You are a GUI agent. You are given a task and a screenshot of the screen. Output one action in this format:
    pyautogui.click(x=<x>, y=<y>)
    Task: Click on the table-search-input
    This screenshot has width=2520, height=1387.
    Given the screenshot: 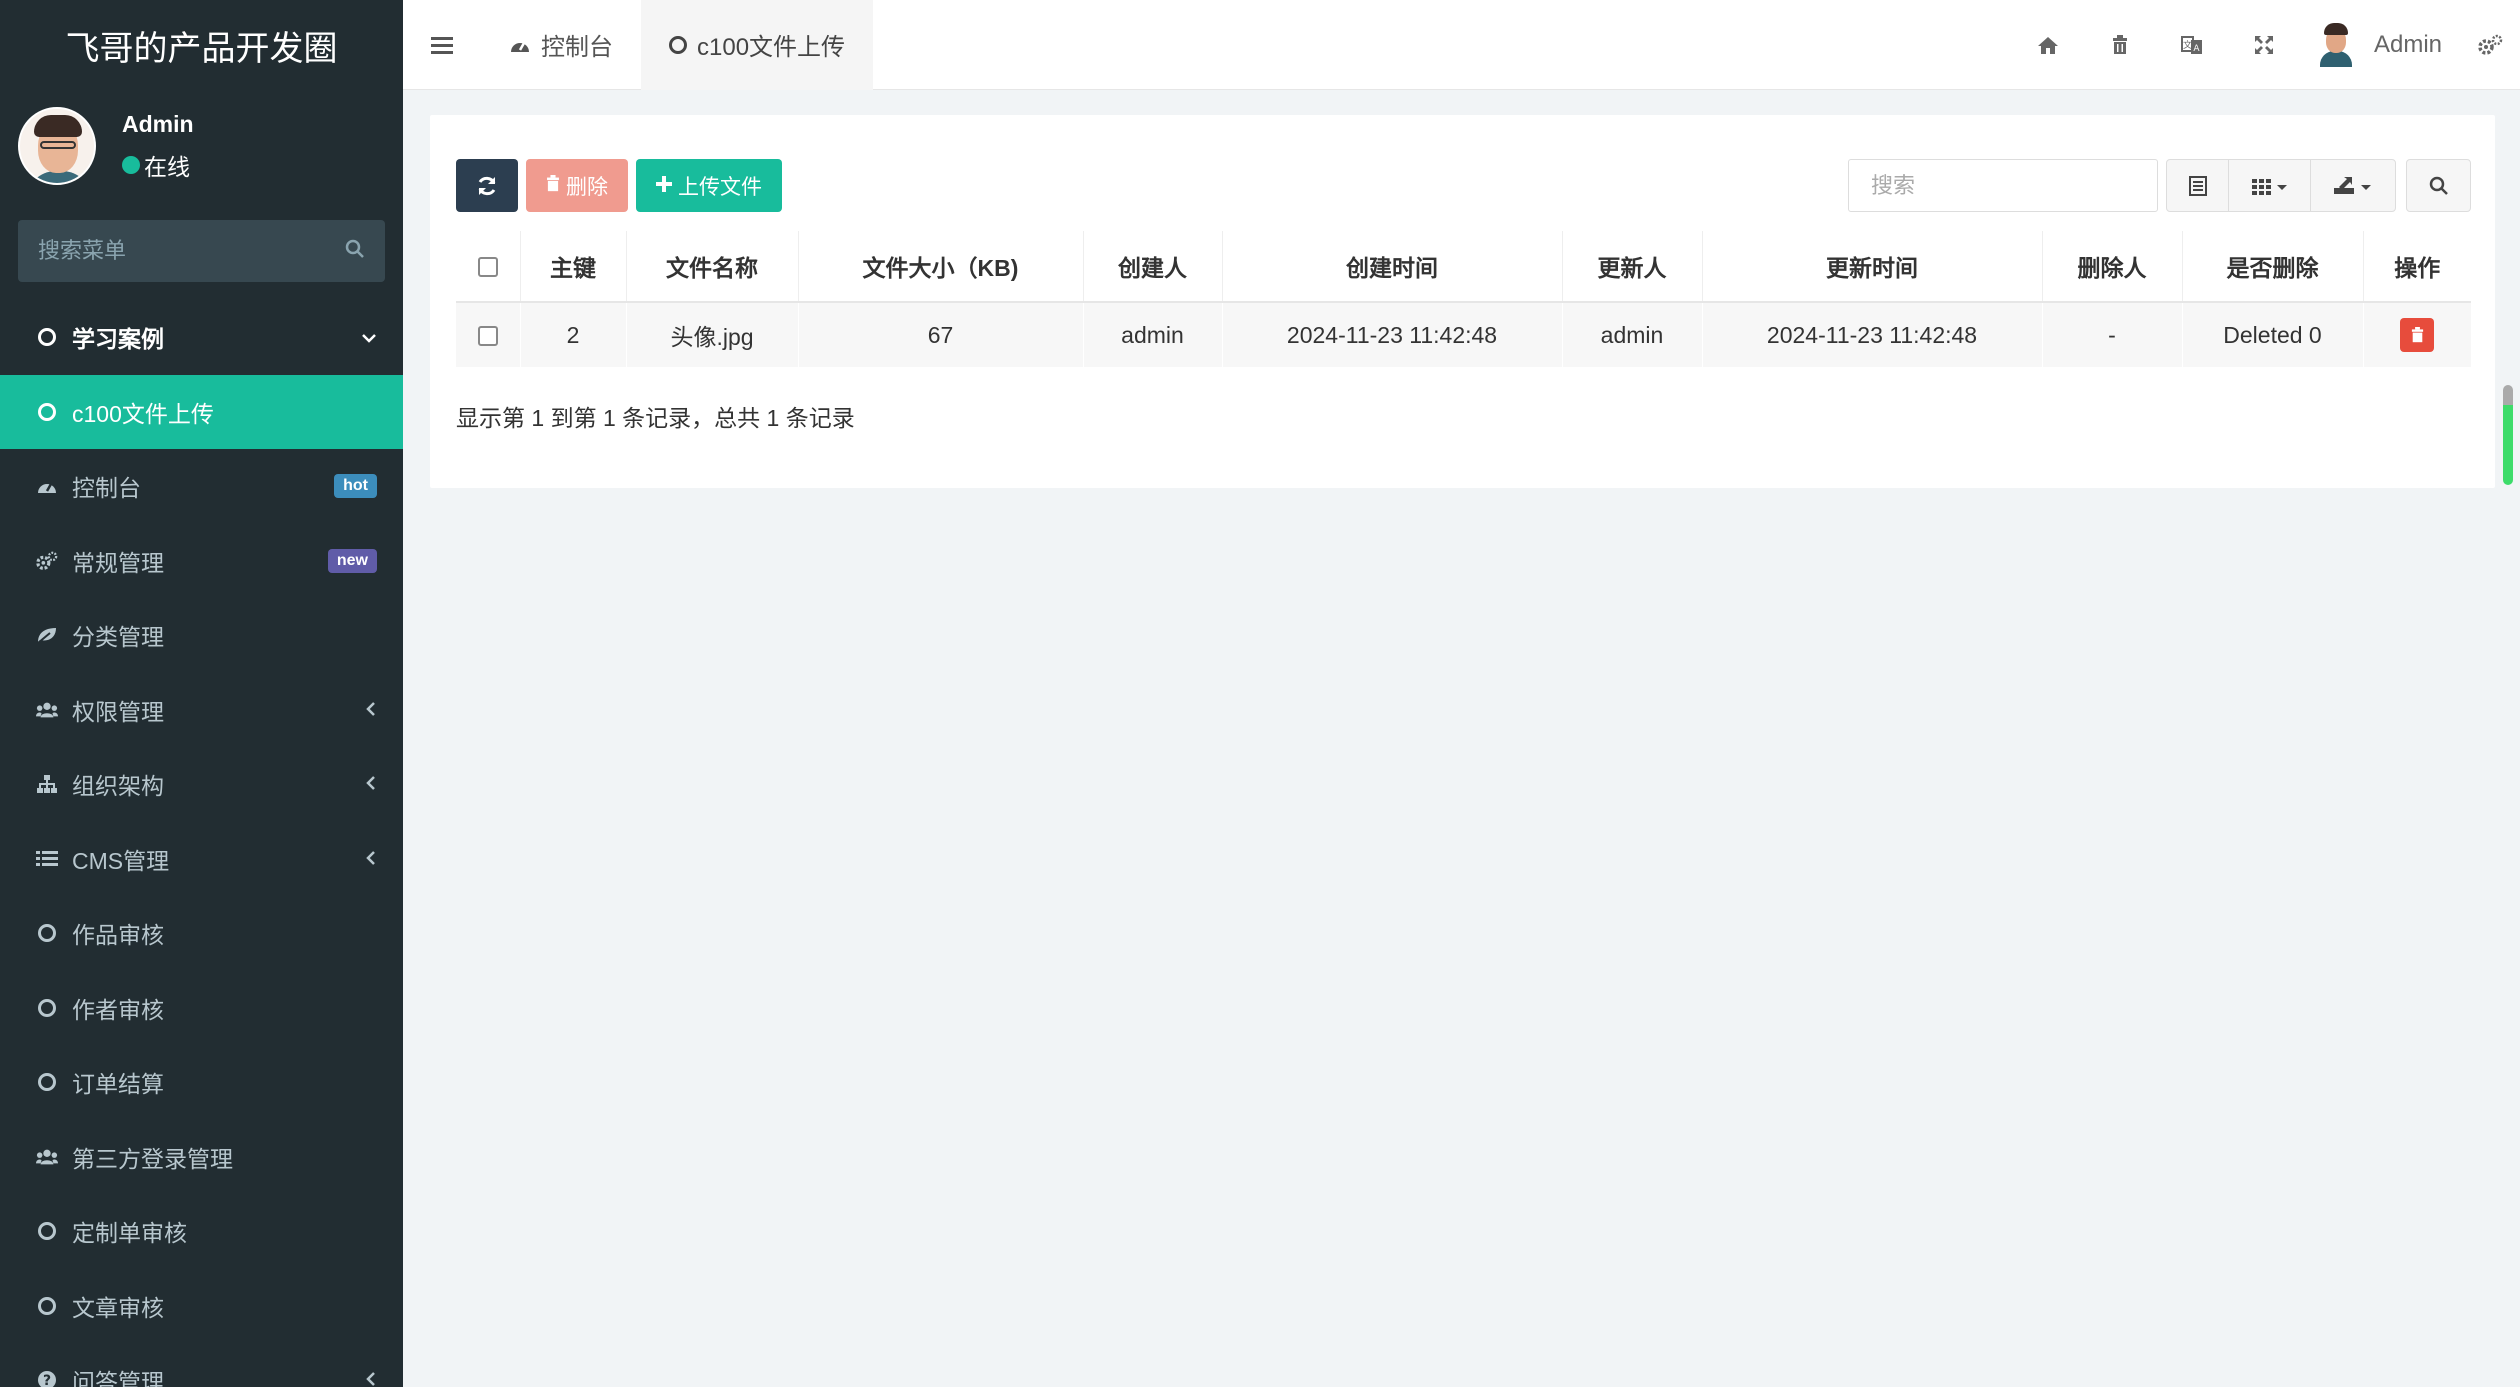 What is the action you would take?
    pyautogui.click(x=2001, y=185)
    